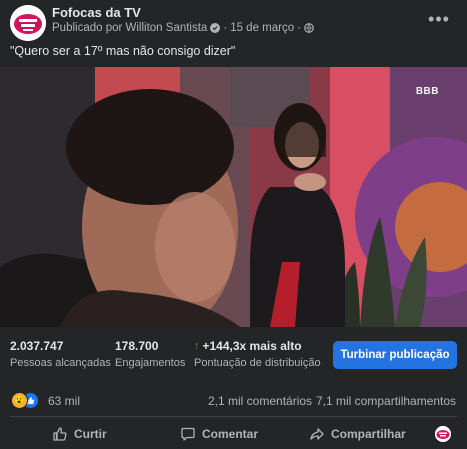 This screenshot has height=449, width=467. Describe the element at coordinates (262, 28) in the screenshot. I see `post-date: 15 de março` at that location.